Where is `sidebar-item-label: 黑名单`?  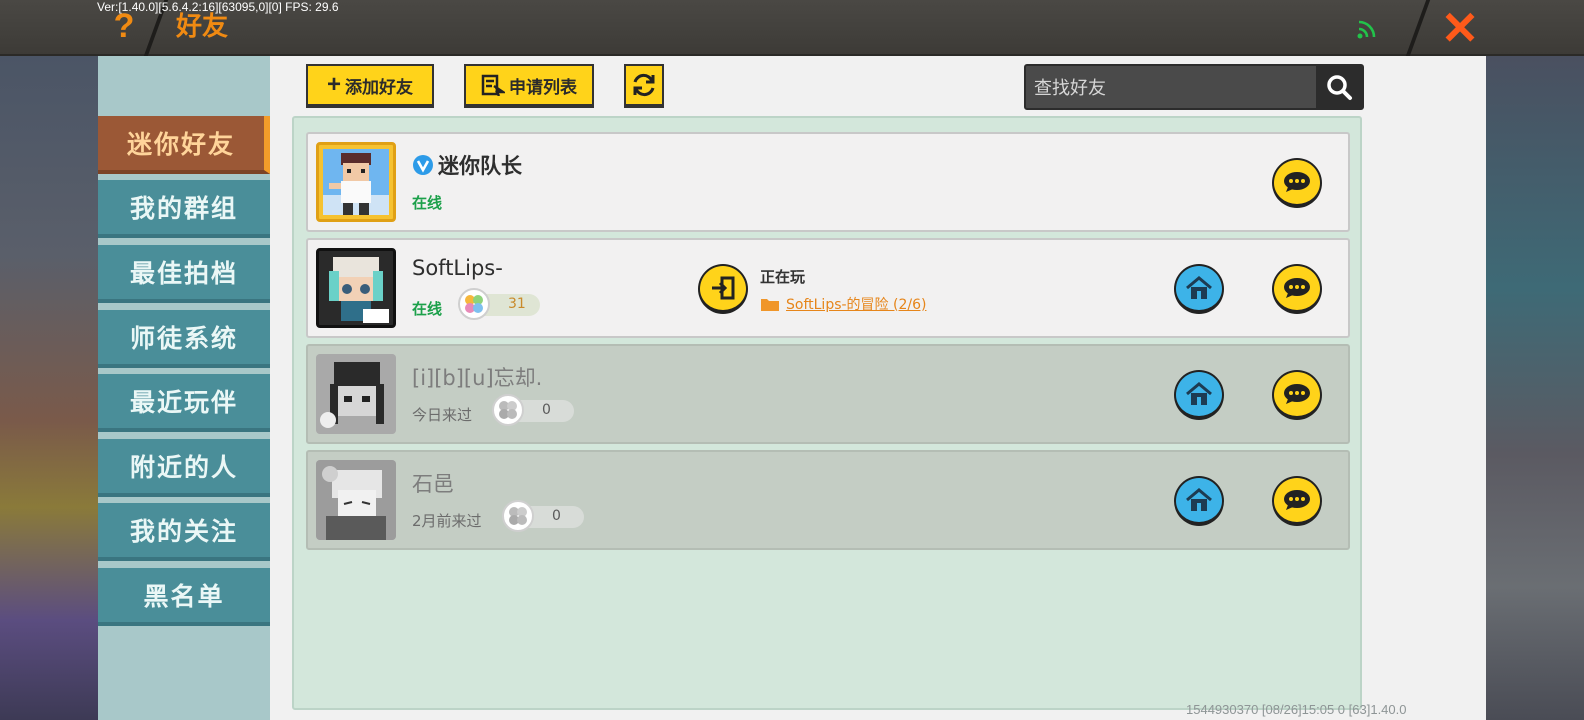 sidebar-item-label: 黑名单 is located at coordinates (184, 596).